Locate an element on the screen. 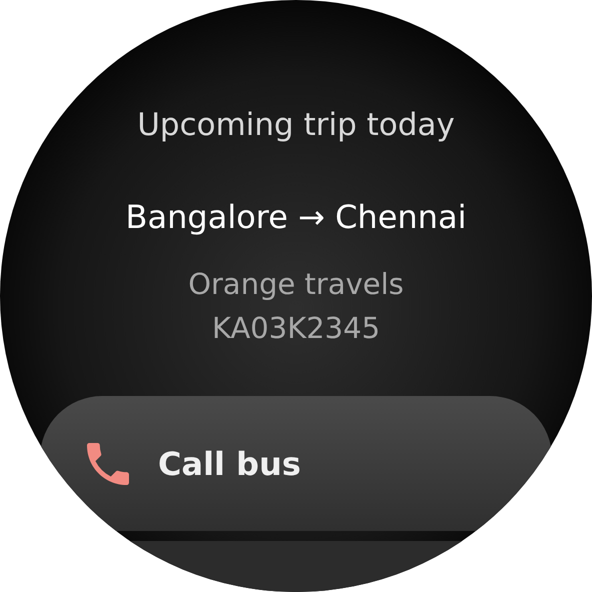  route-text: Bangalore → Chennai is located at coordinates (296, 217).